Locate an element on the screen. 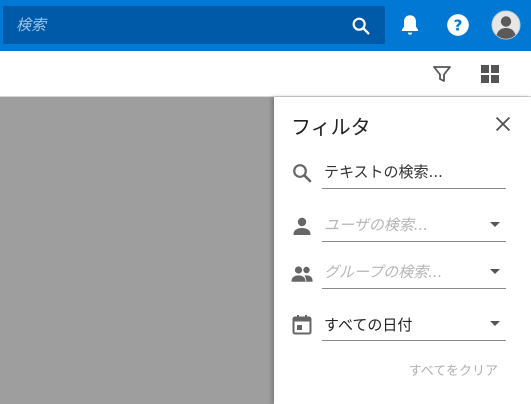  filter-panel-title: フィルタ is located at coordinates (331, 127).